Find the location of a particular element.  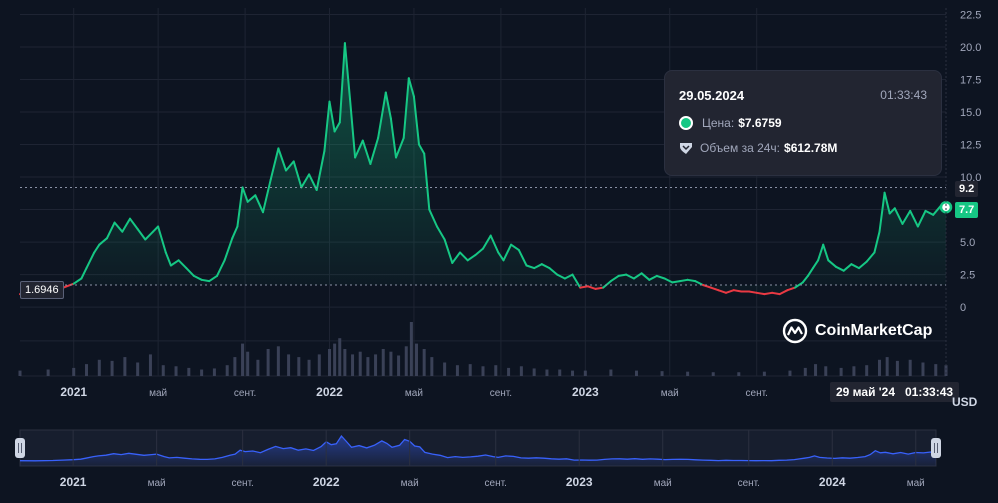

navigator-tick-label: 2021 is located at coordinates (73, 482).